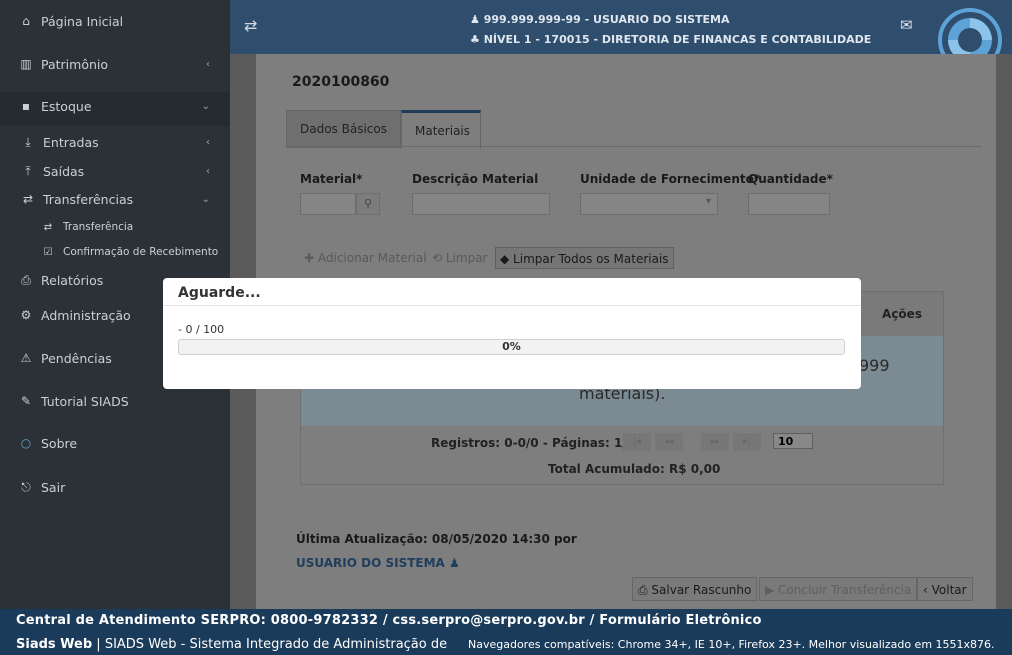 Image resolution: width=1012 pixels, height=655 pixels. Describe the element at coordinates (26, 64) in the screenshot. I see `barcode-icon: ▥` at that location.